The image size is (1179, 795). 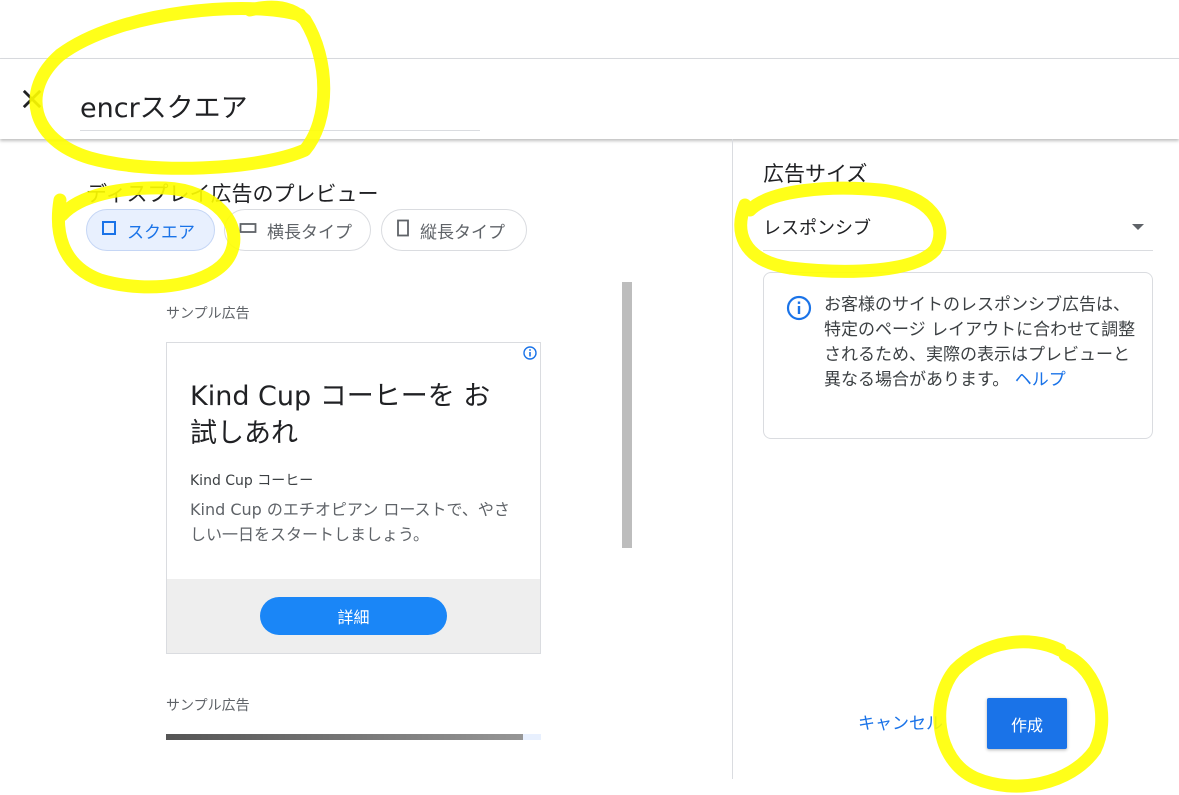 I want to click on portrait-icon, so click(x=403, y=230).